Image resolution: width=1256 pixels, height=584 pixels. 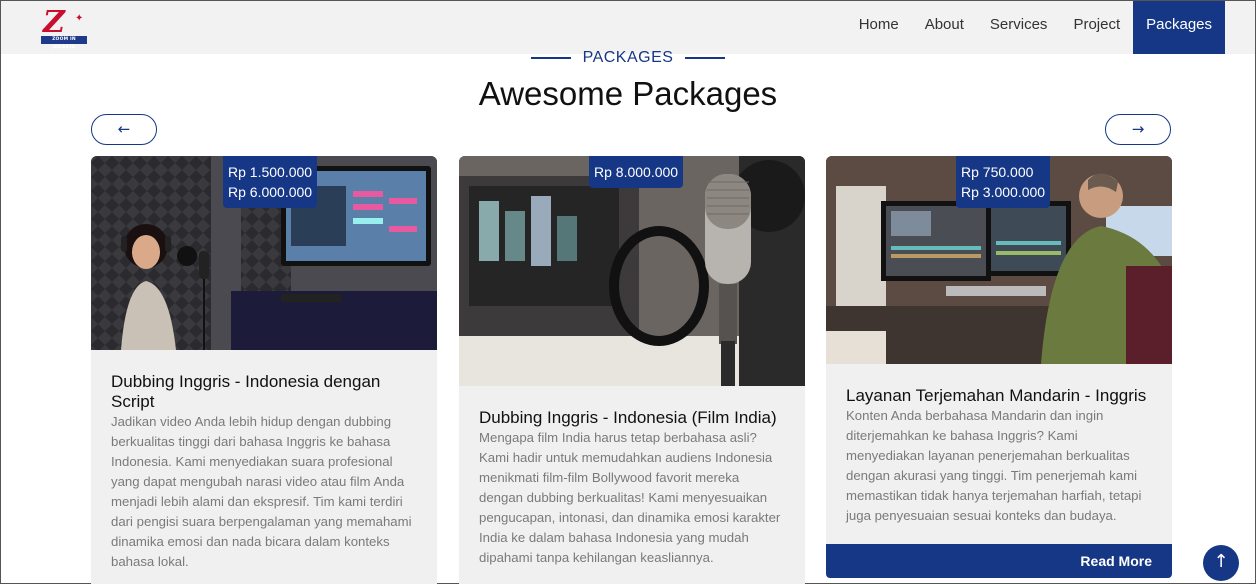 I want to click on main-nav: Home About Services Project Packages, so click(x=1035, y=27).